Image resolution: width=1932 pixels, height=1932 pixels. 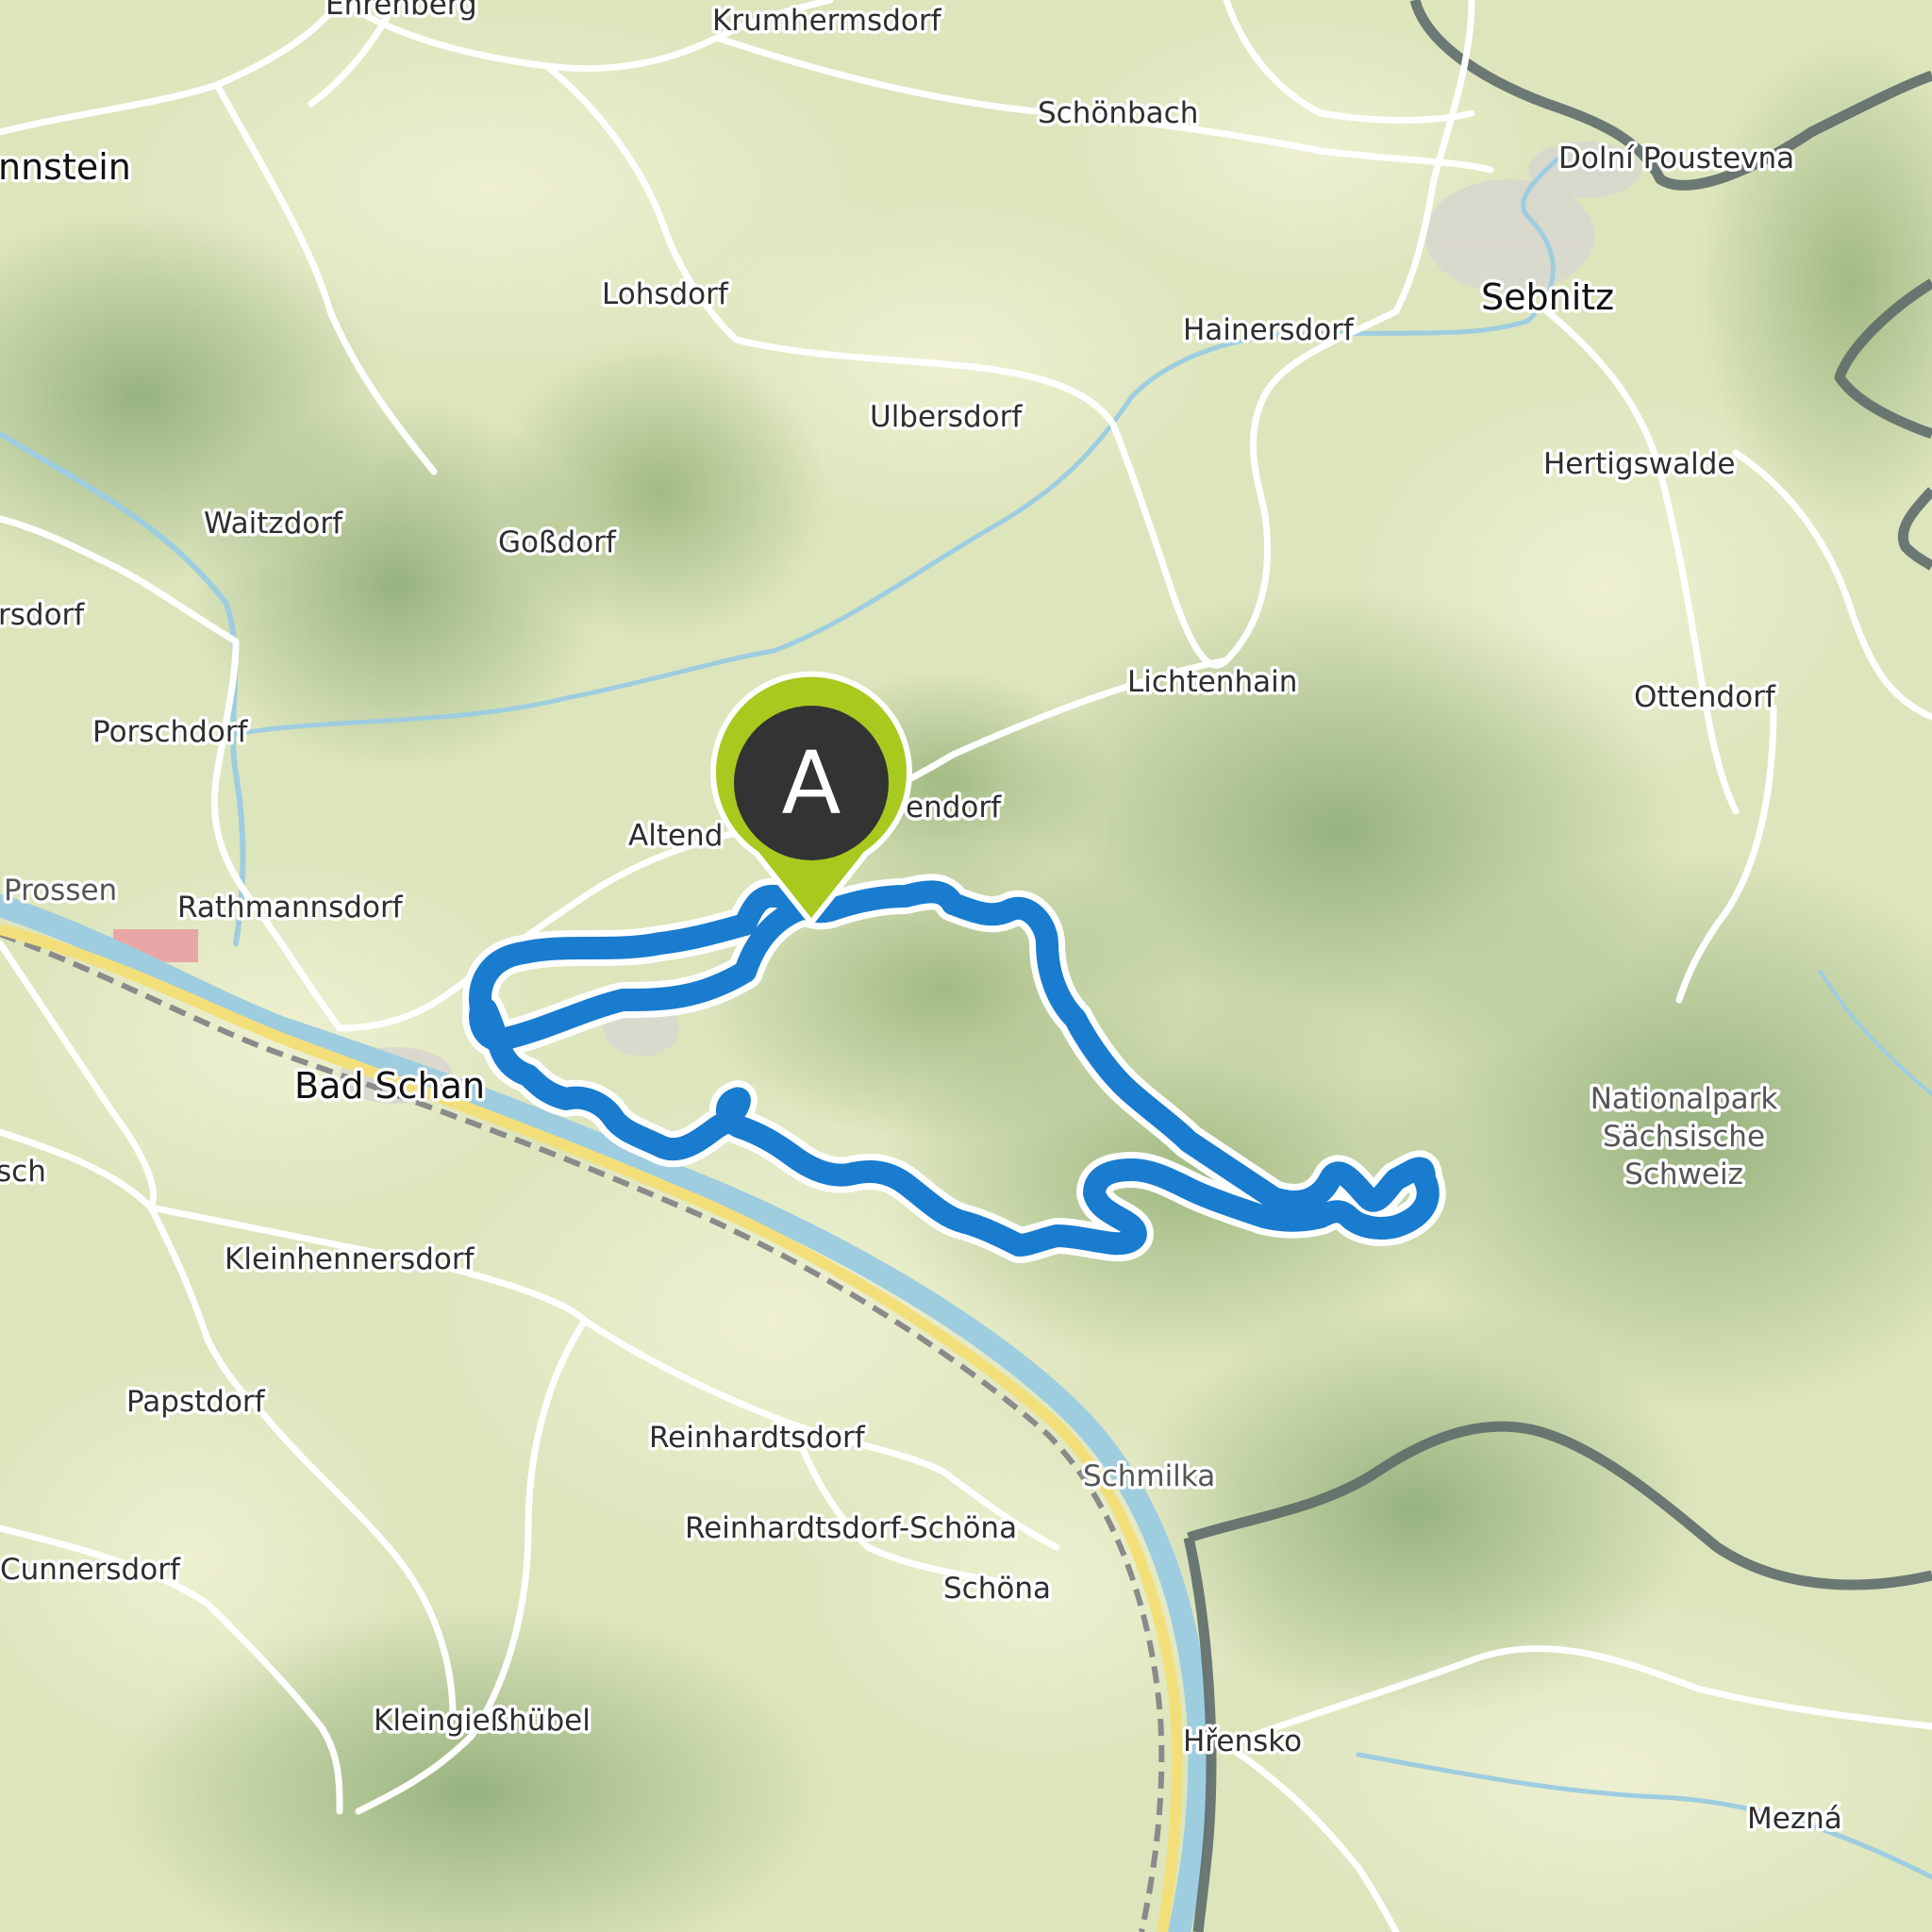 I want to click on place-label-lichtenhain: Lichtenhain, so click(x=1212, y=682).